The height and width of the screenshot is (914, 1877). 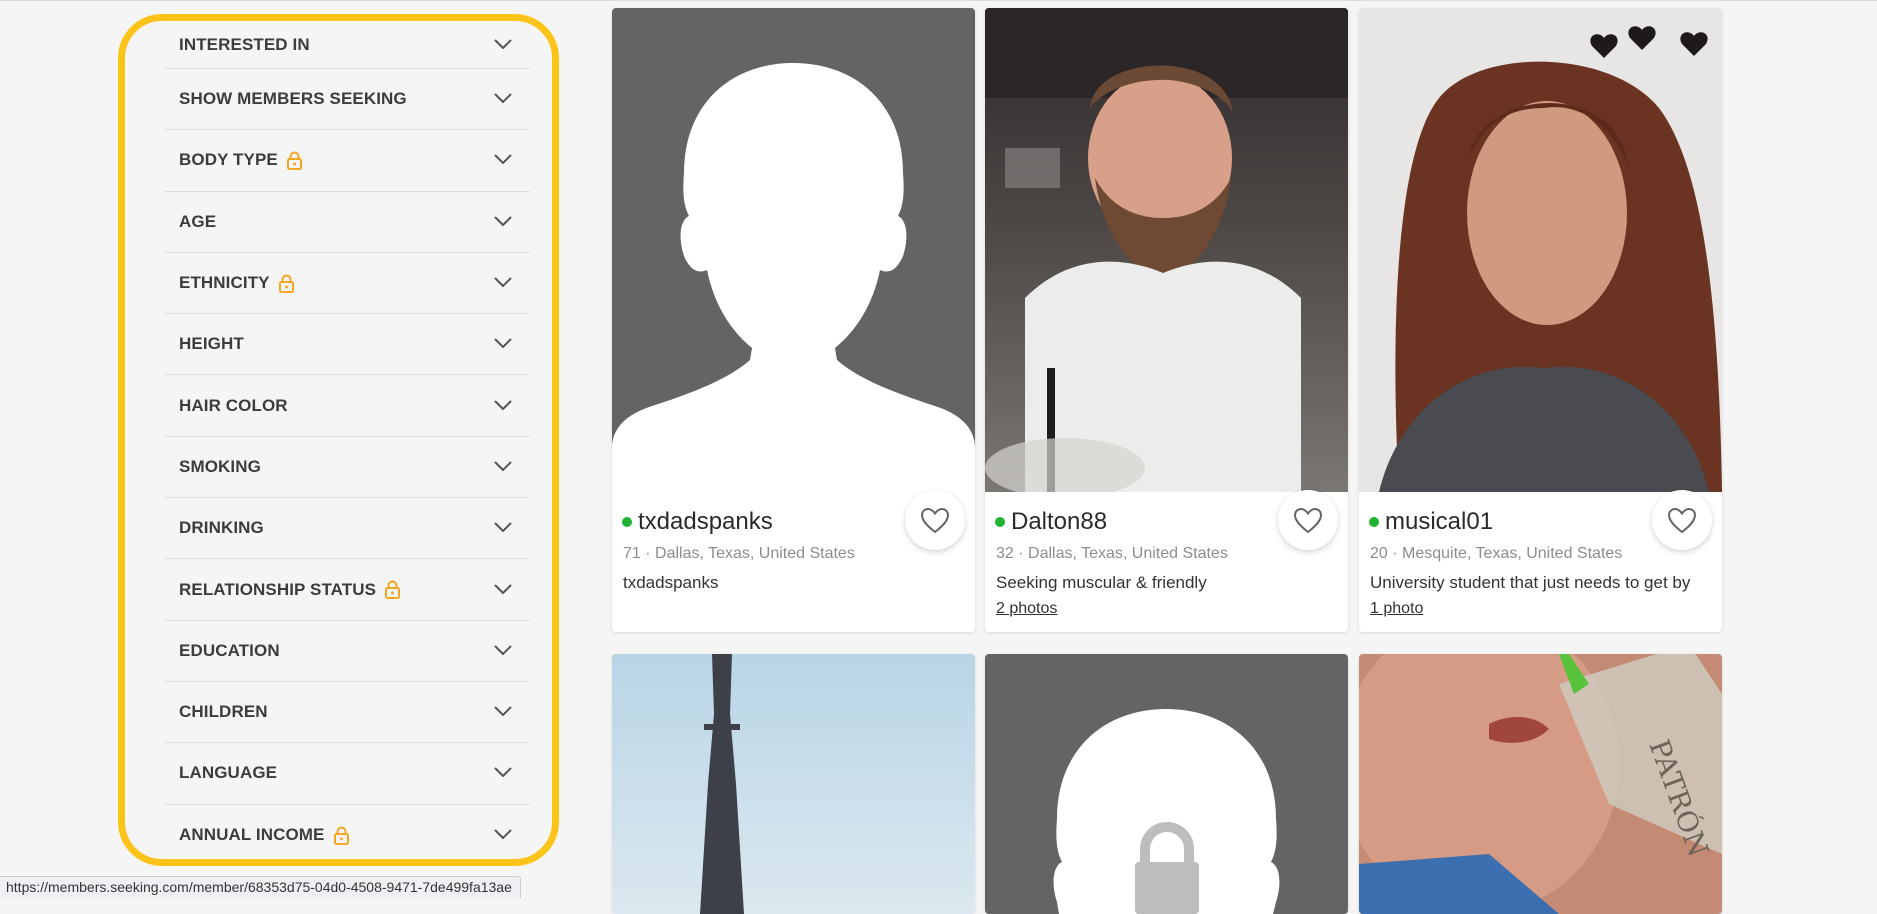 What do you see at coordinates (1059, 522) in the screenshot?
I see `member-name: Dalton88` at bounding box center [1059, 522].